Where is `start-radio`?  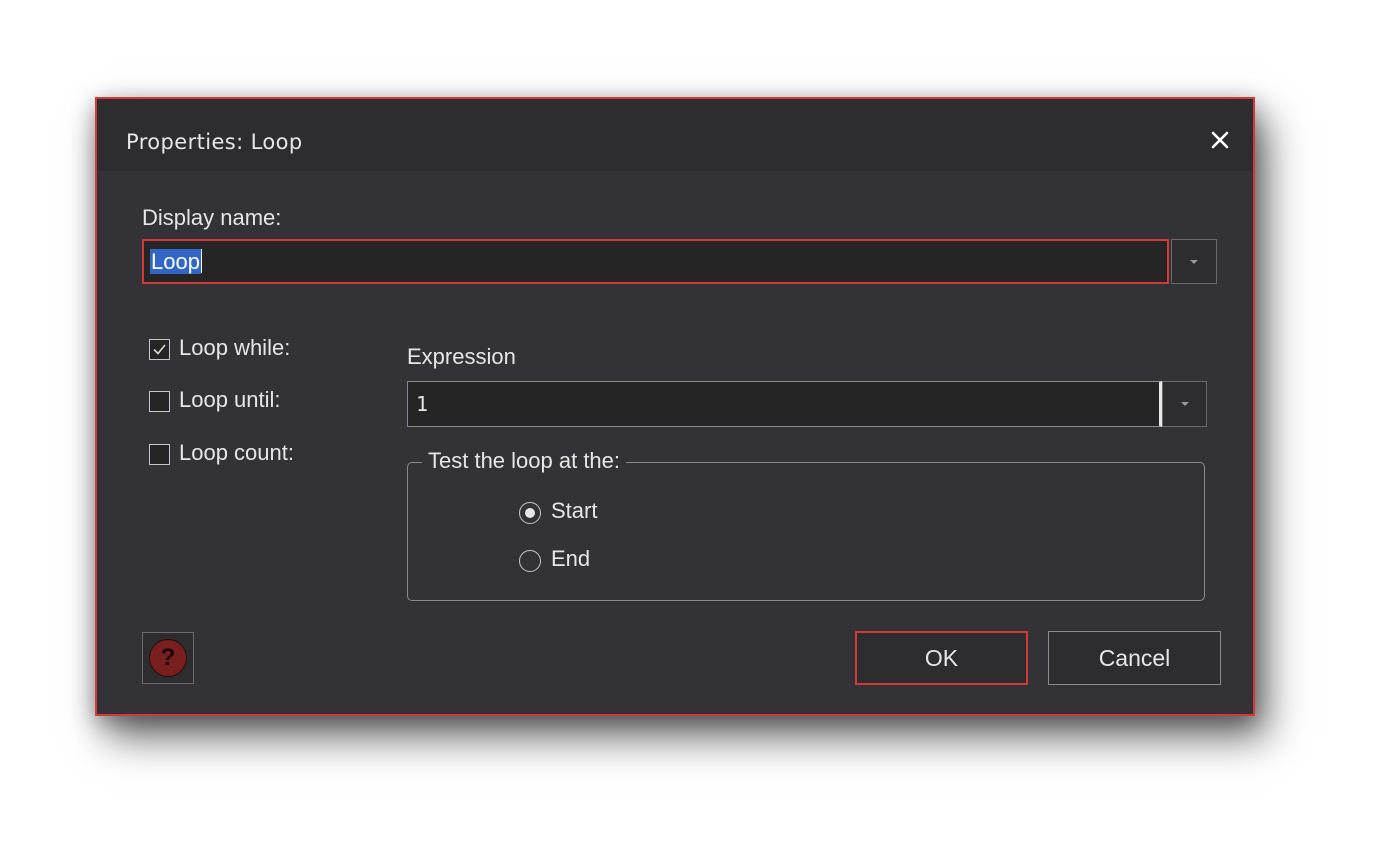 start-radio is located at coordinates (530, 513).